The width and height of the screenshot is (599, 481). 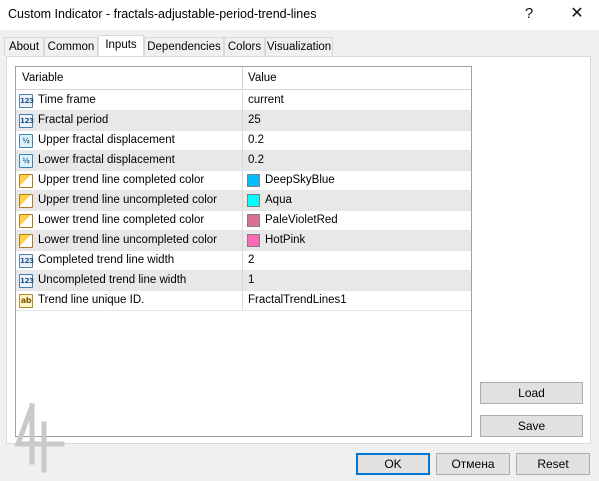 I want to click on cancel-button: Отмена, so click(x=473, y=464).